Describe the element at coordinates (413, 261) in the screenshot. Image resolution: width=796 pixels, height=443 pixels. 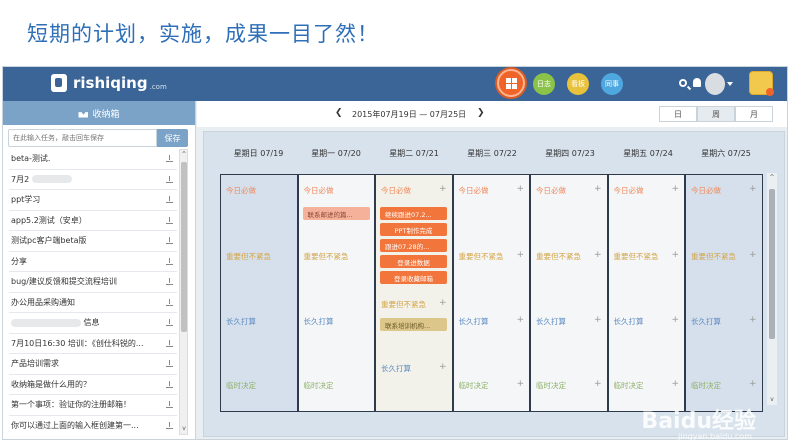
I see `task-card: 登录进数据` at that location.